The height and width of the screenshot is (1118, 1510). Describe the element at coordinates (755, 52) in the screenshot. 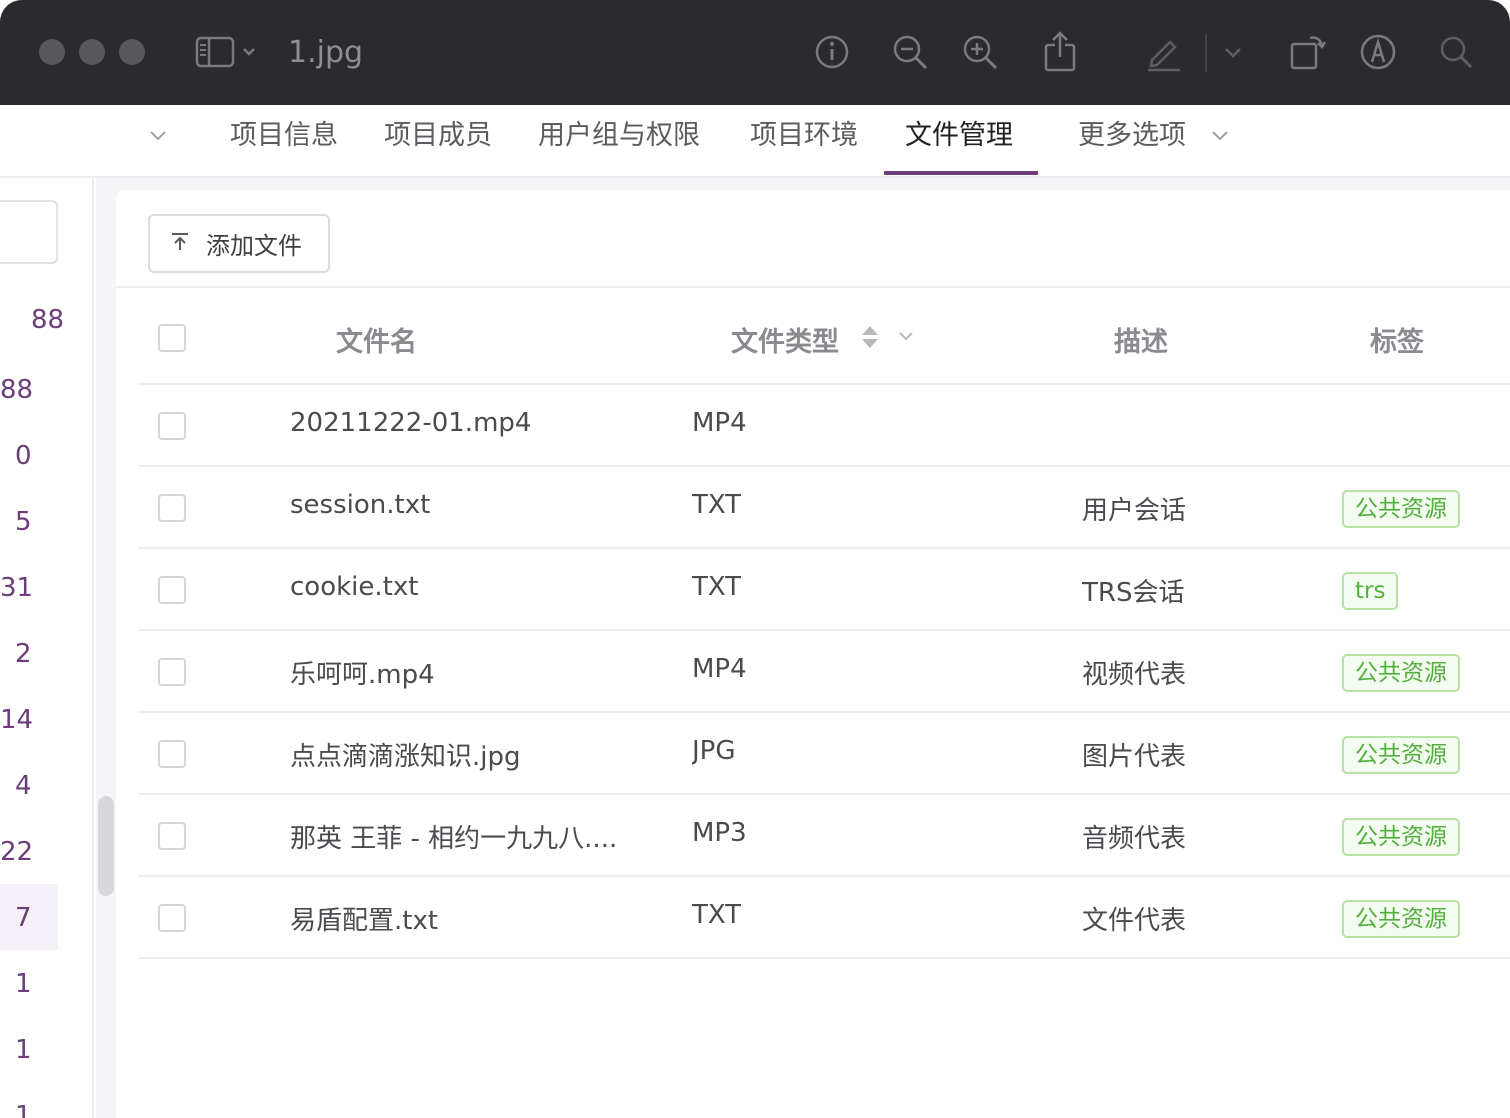

I see `window-titlebar: 1.jpg` at that location.